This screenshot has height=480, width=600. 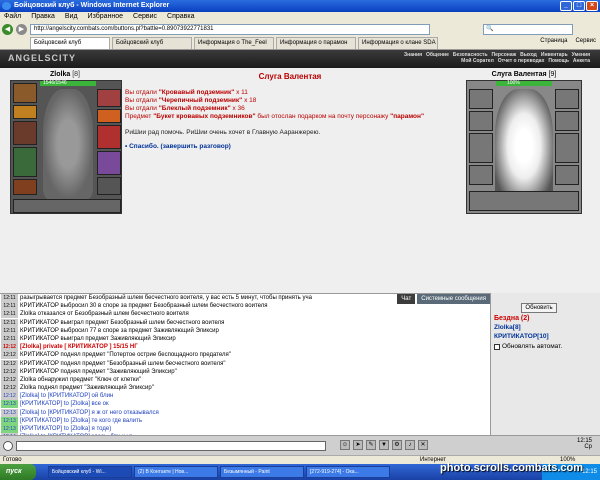 I want to click on nav-profile: Анкета, so click(x=581, y=61).